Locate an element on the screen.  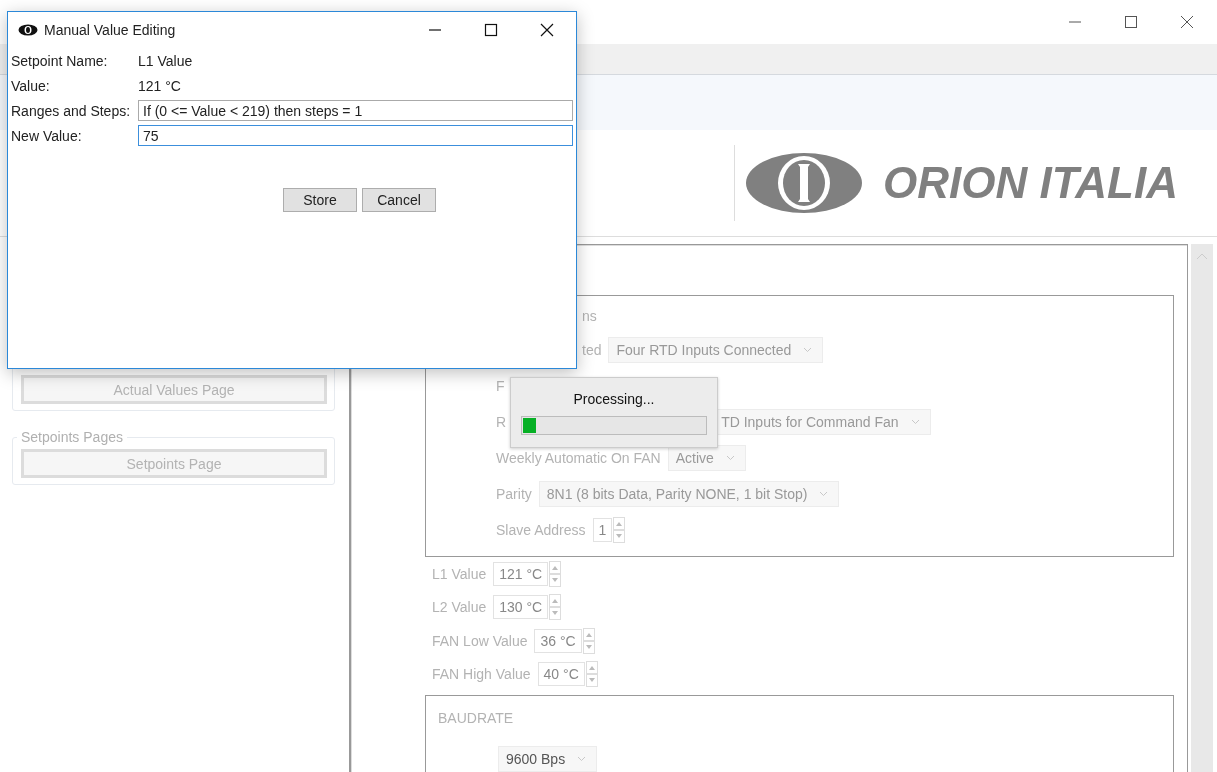
setpoint-label: L2 Value is located at coordinates (459, 607).